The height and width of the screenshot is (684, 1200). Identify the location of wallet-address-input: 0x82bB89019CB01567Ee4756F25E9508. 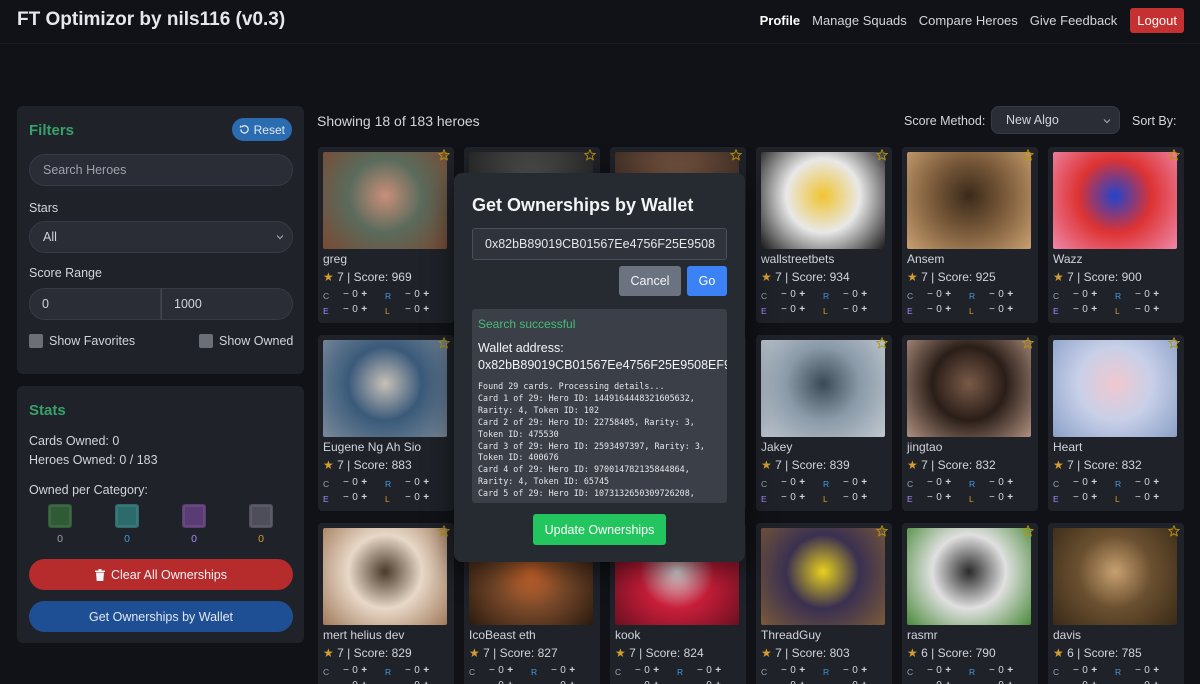
(599, 244).